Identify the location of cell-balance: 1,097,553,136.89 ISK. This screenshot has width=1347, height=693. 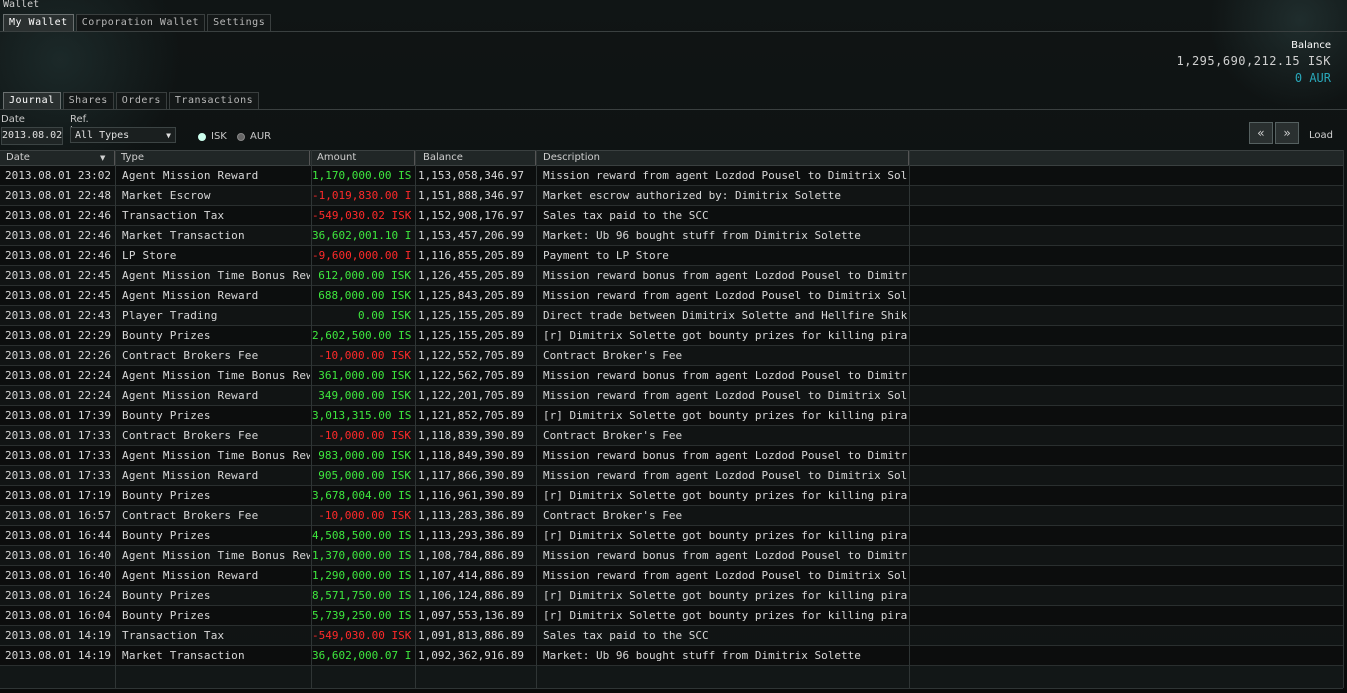
(474, 615).